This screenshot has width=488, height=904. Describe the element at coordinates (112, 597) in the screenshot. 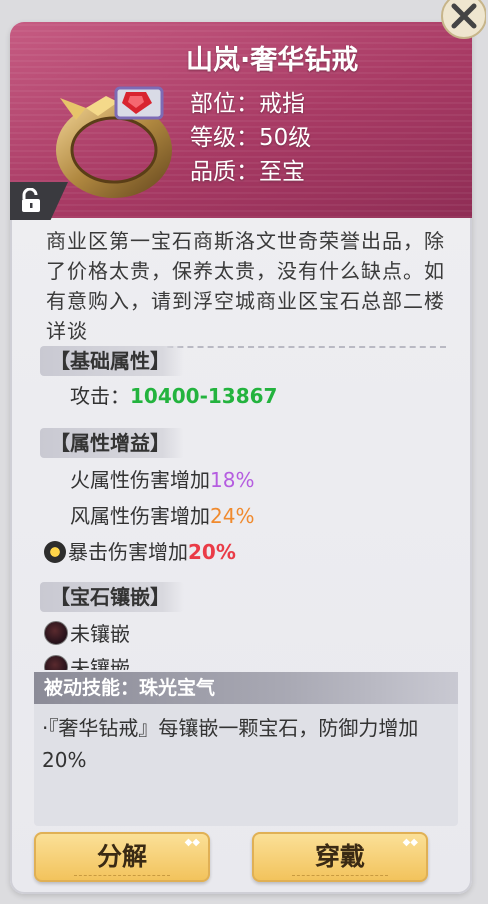

I see `section-gem-socket: 【宝石镶嵌】` at that location.